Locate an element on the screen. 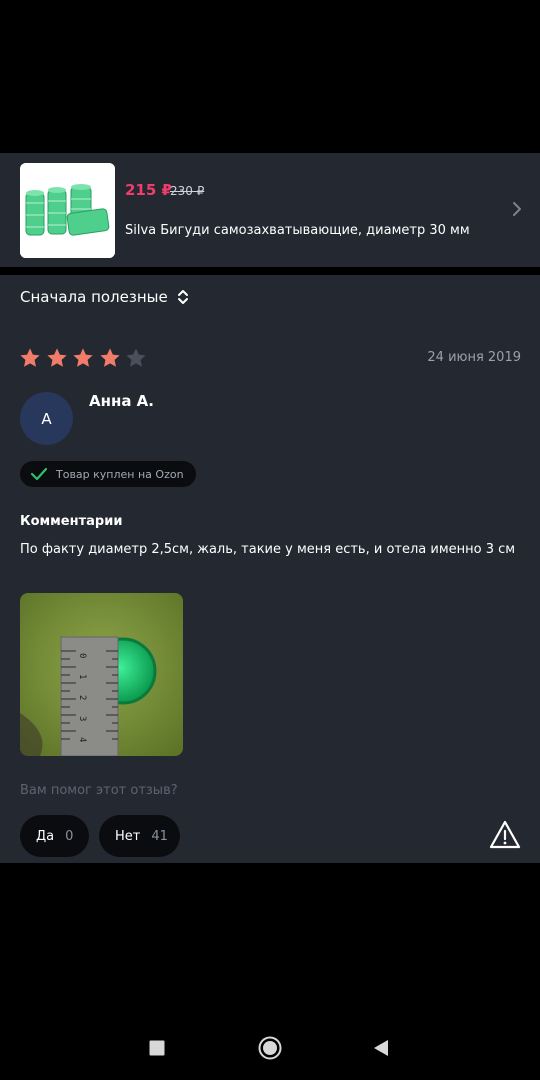 The height and width of the screenshot is (1080, 540). helpful-question: Вам помог этот отзыв? is located at coordinates (99, 790).